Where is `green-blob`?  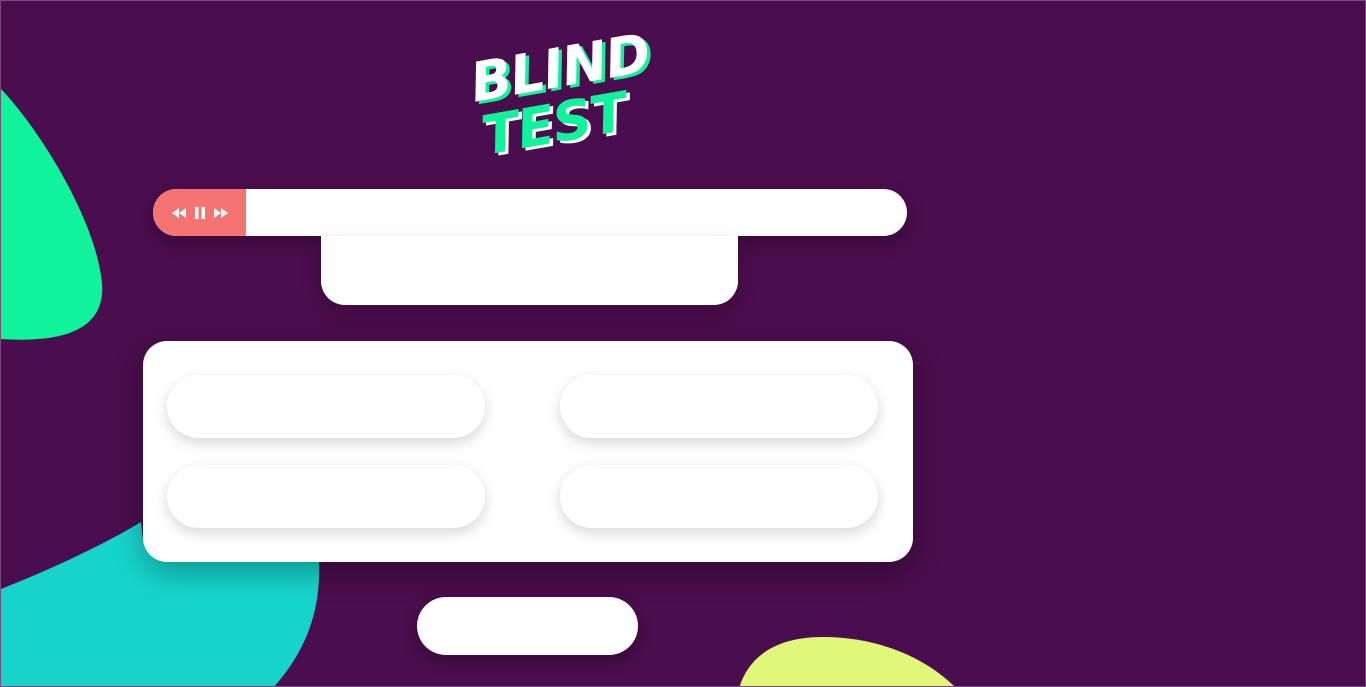 green-blob is located at coordinates (52, 214).